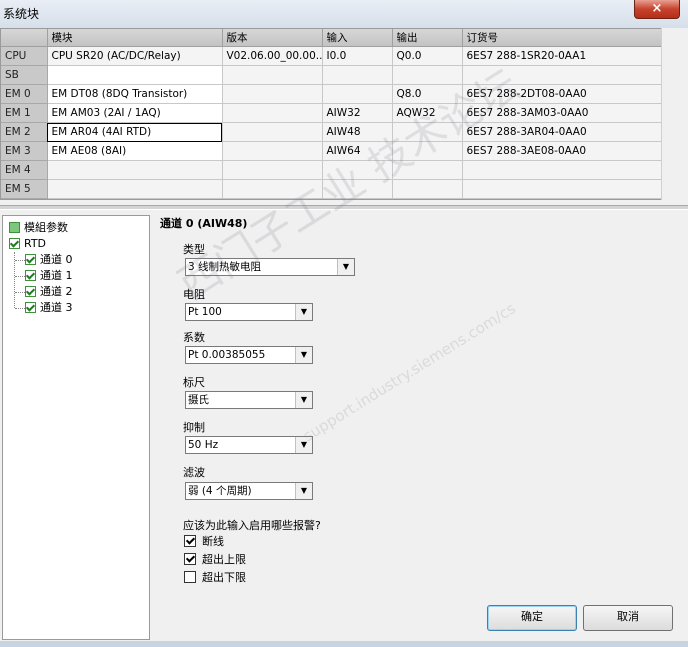 This screenshot has width=688, height=647. Describe the element at coordinates (674, 114) in the screenshot. I see `table-scrollbar` at that location.